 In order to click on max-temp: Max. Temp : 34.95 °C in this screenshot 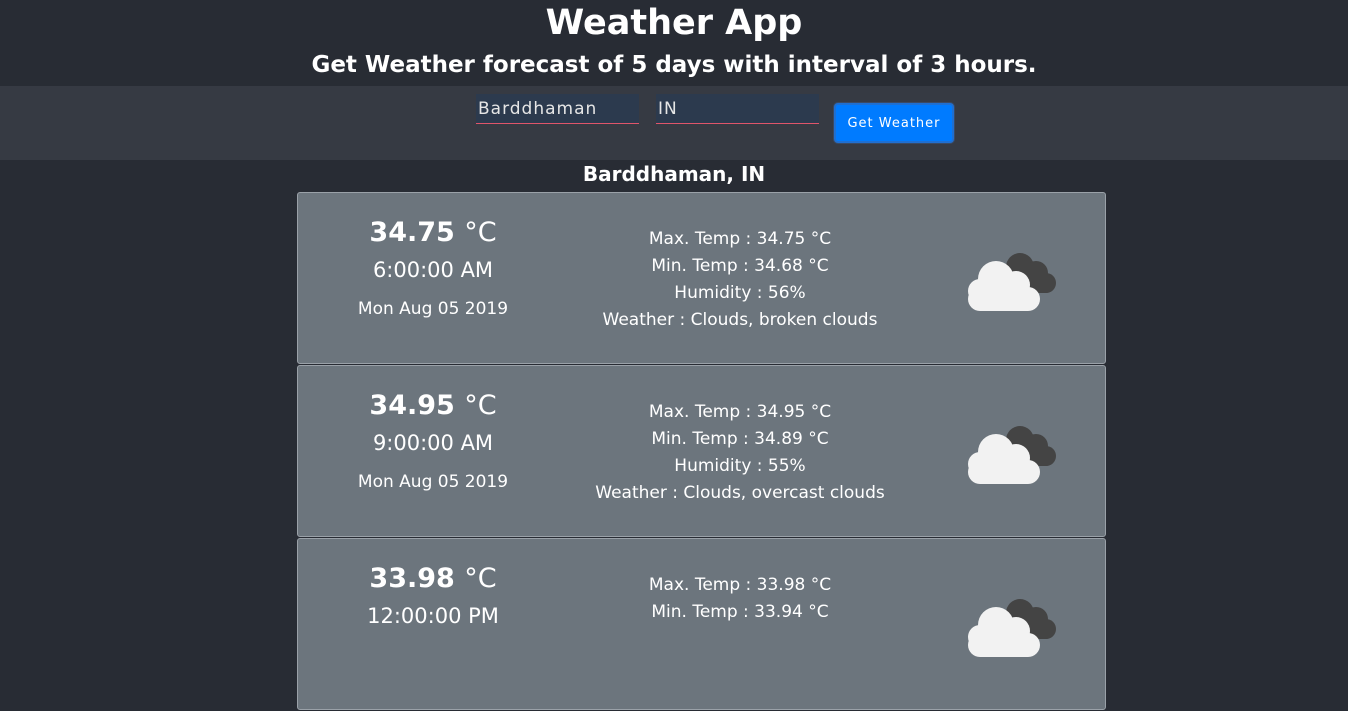, I will do `click(740, 412)`.